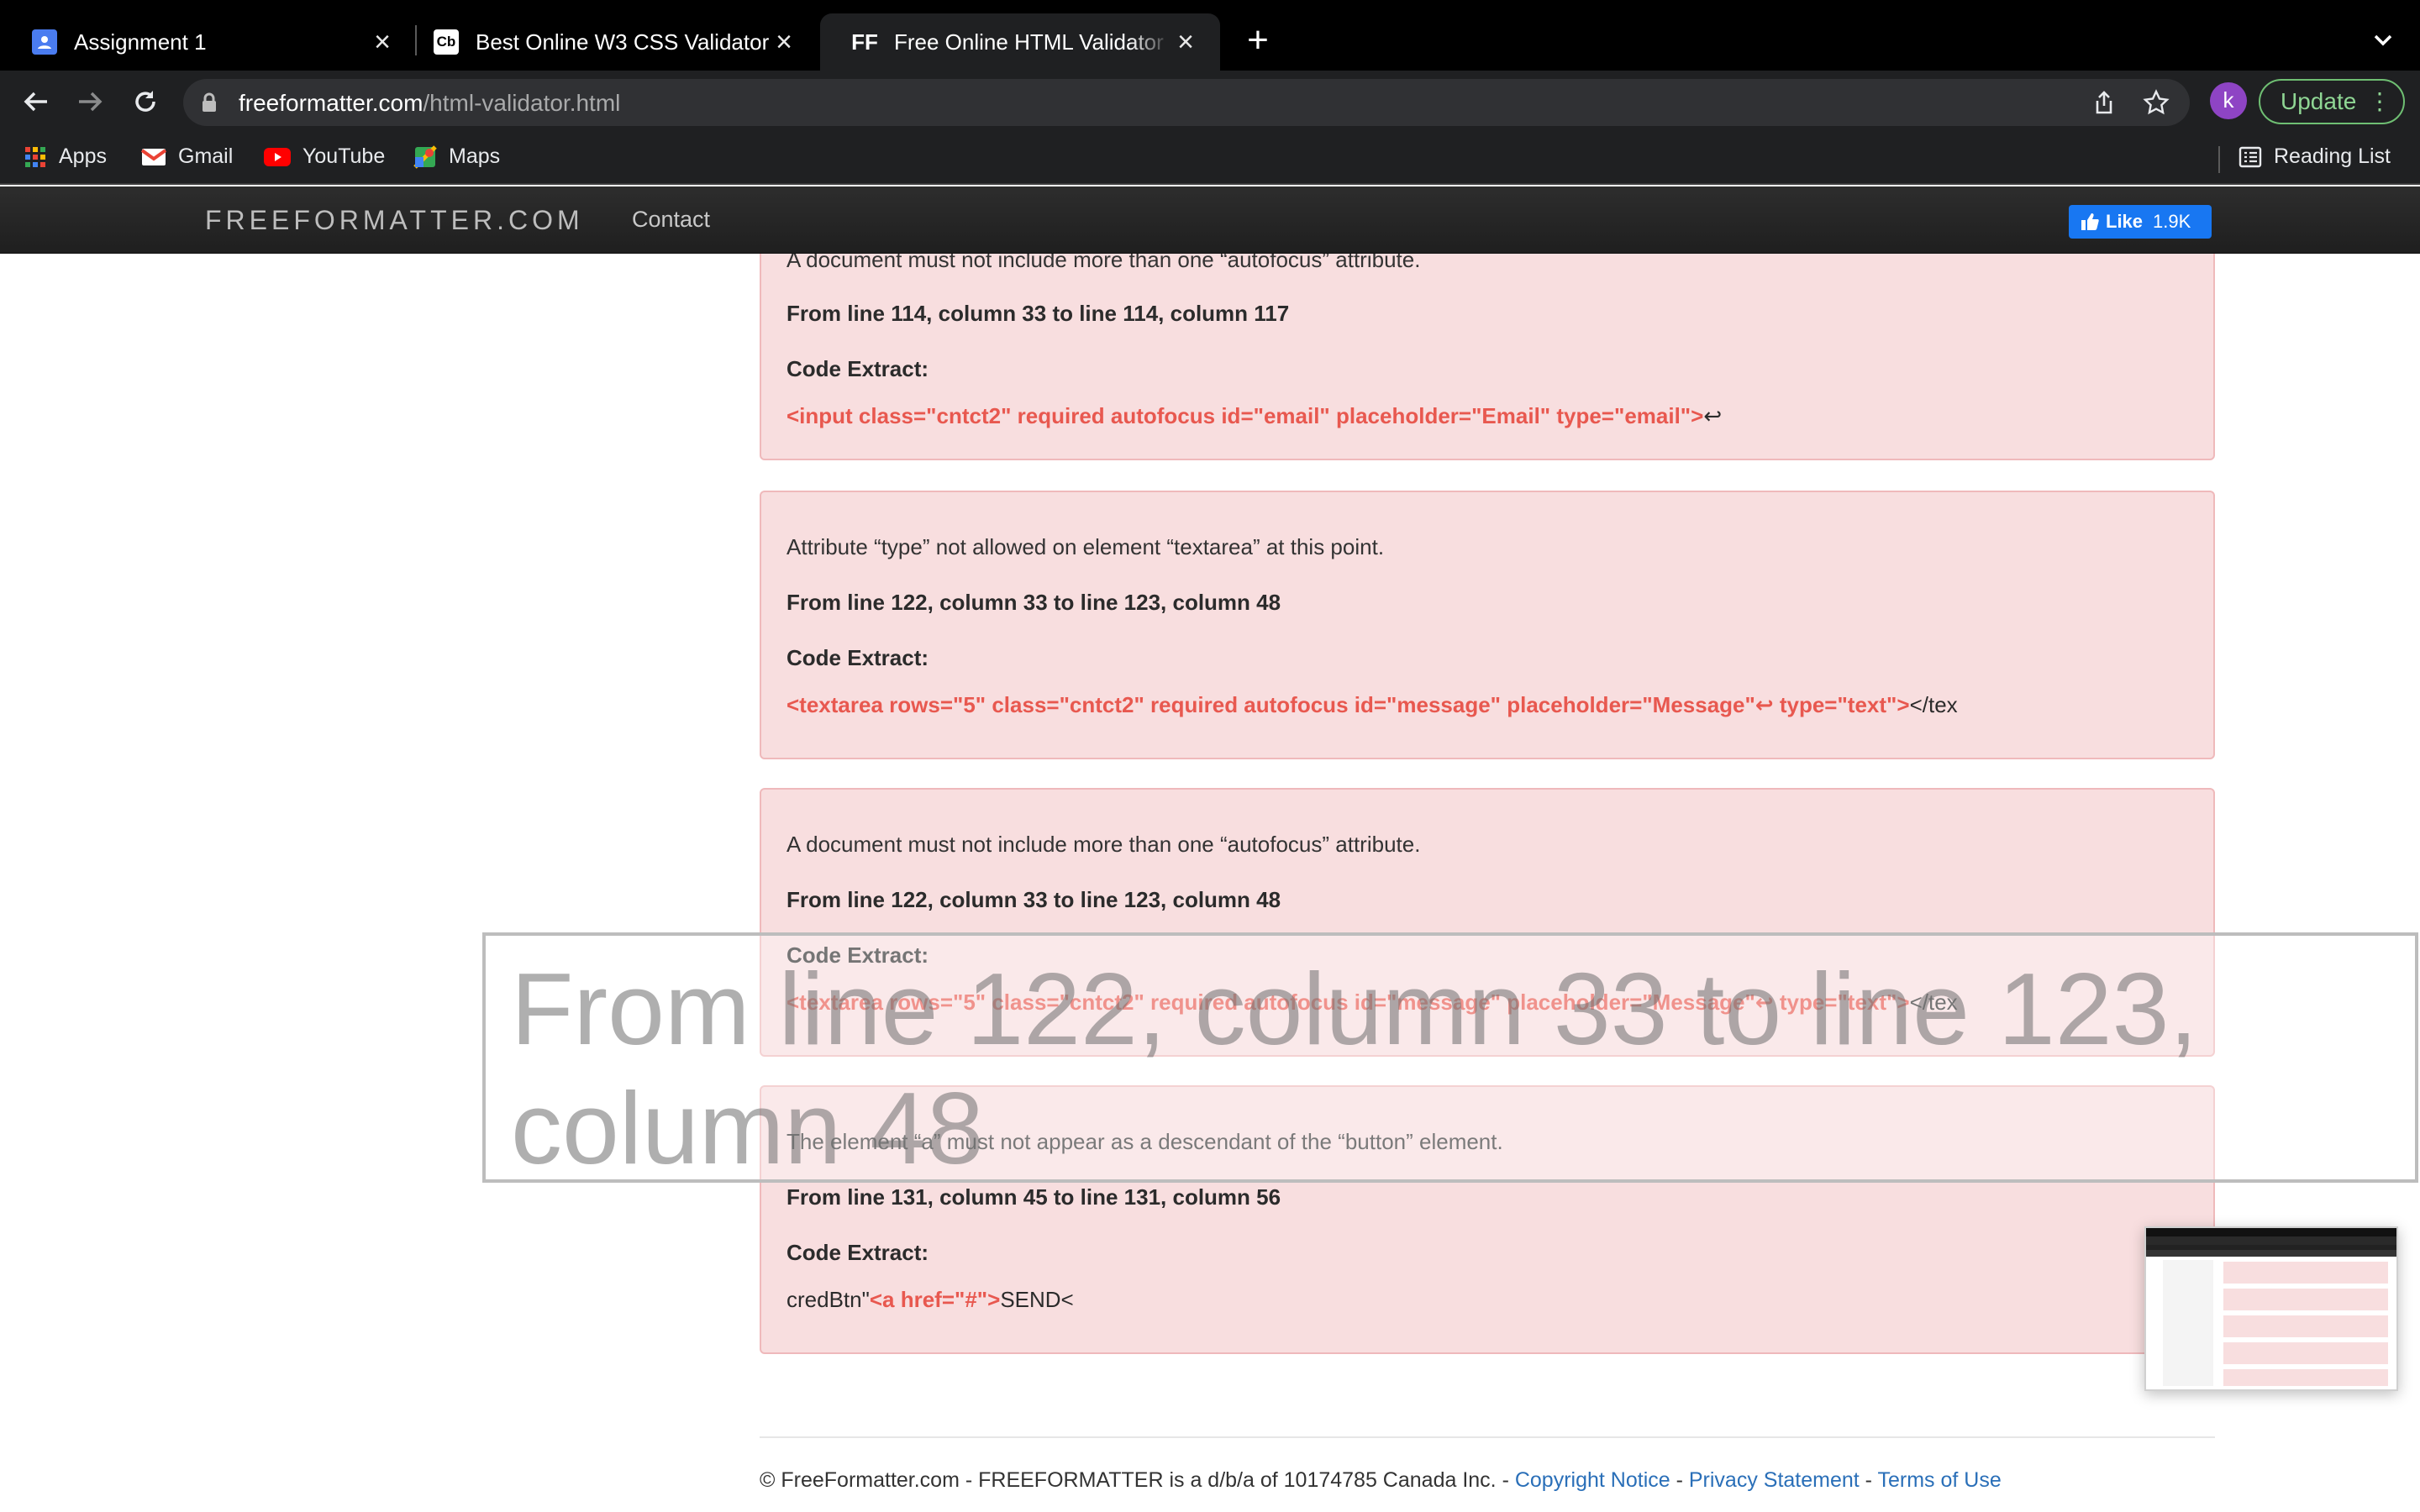  What do you see at coordinates (930, 1299) in the screenshot?
I see `code-extract: credBtn"<a href="#">SEND<` at bounding box center [930, 1299].